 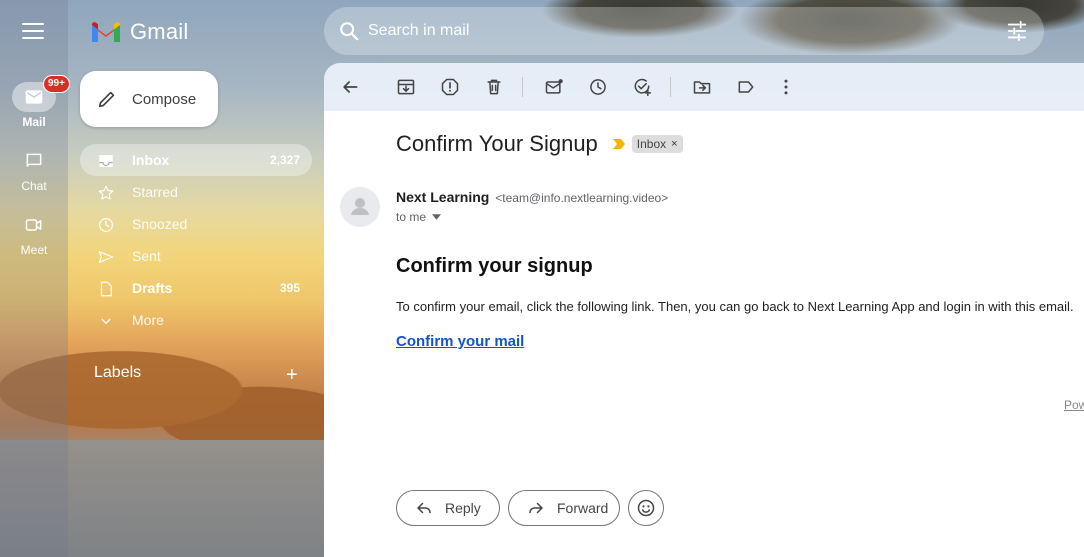 I want to click on inbox-icon, so click(x=106, y=161).